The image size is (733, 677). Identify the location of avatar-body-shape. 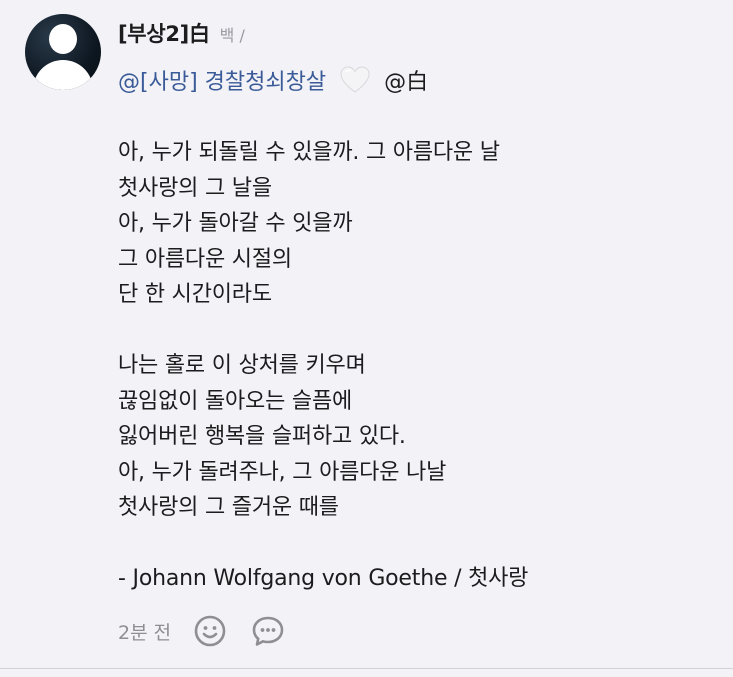
(63, 75).